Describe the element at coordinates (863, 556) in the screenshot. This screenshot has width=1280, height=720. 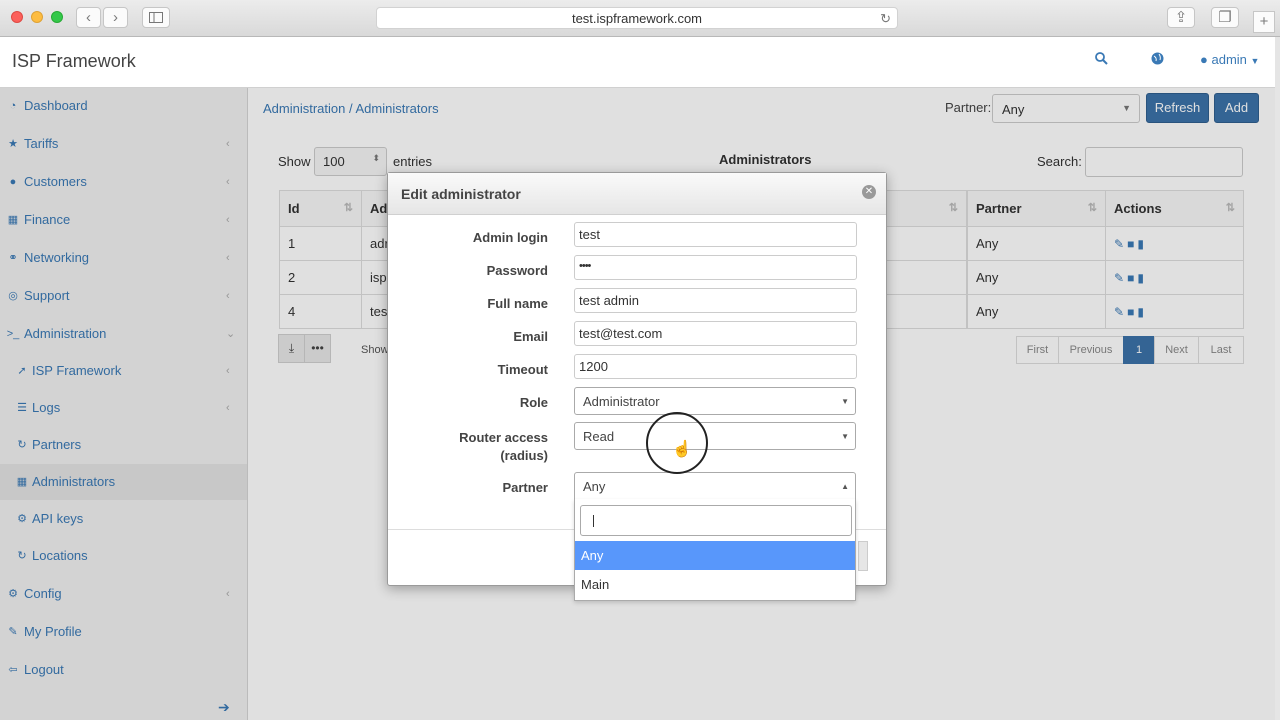
I see `save-button` at that location.